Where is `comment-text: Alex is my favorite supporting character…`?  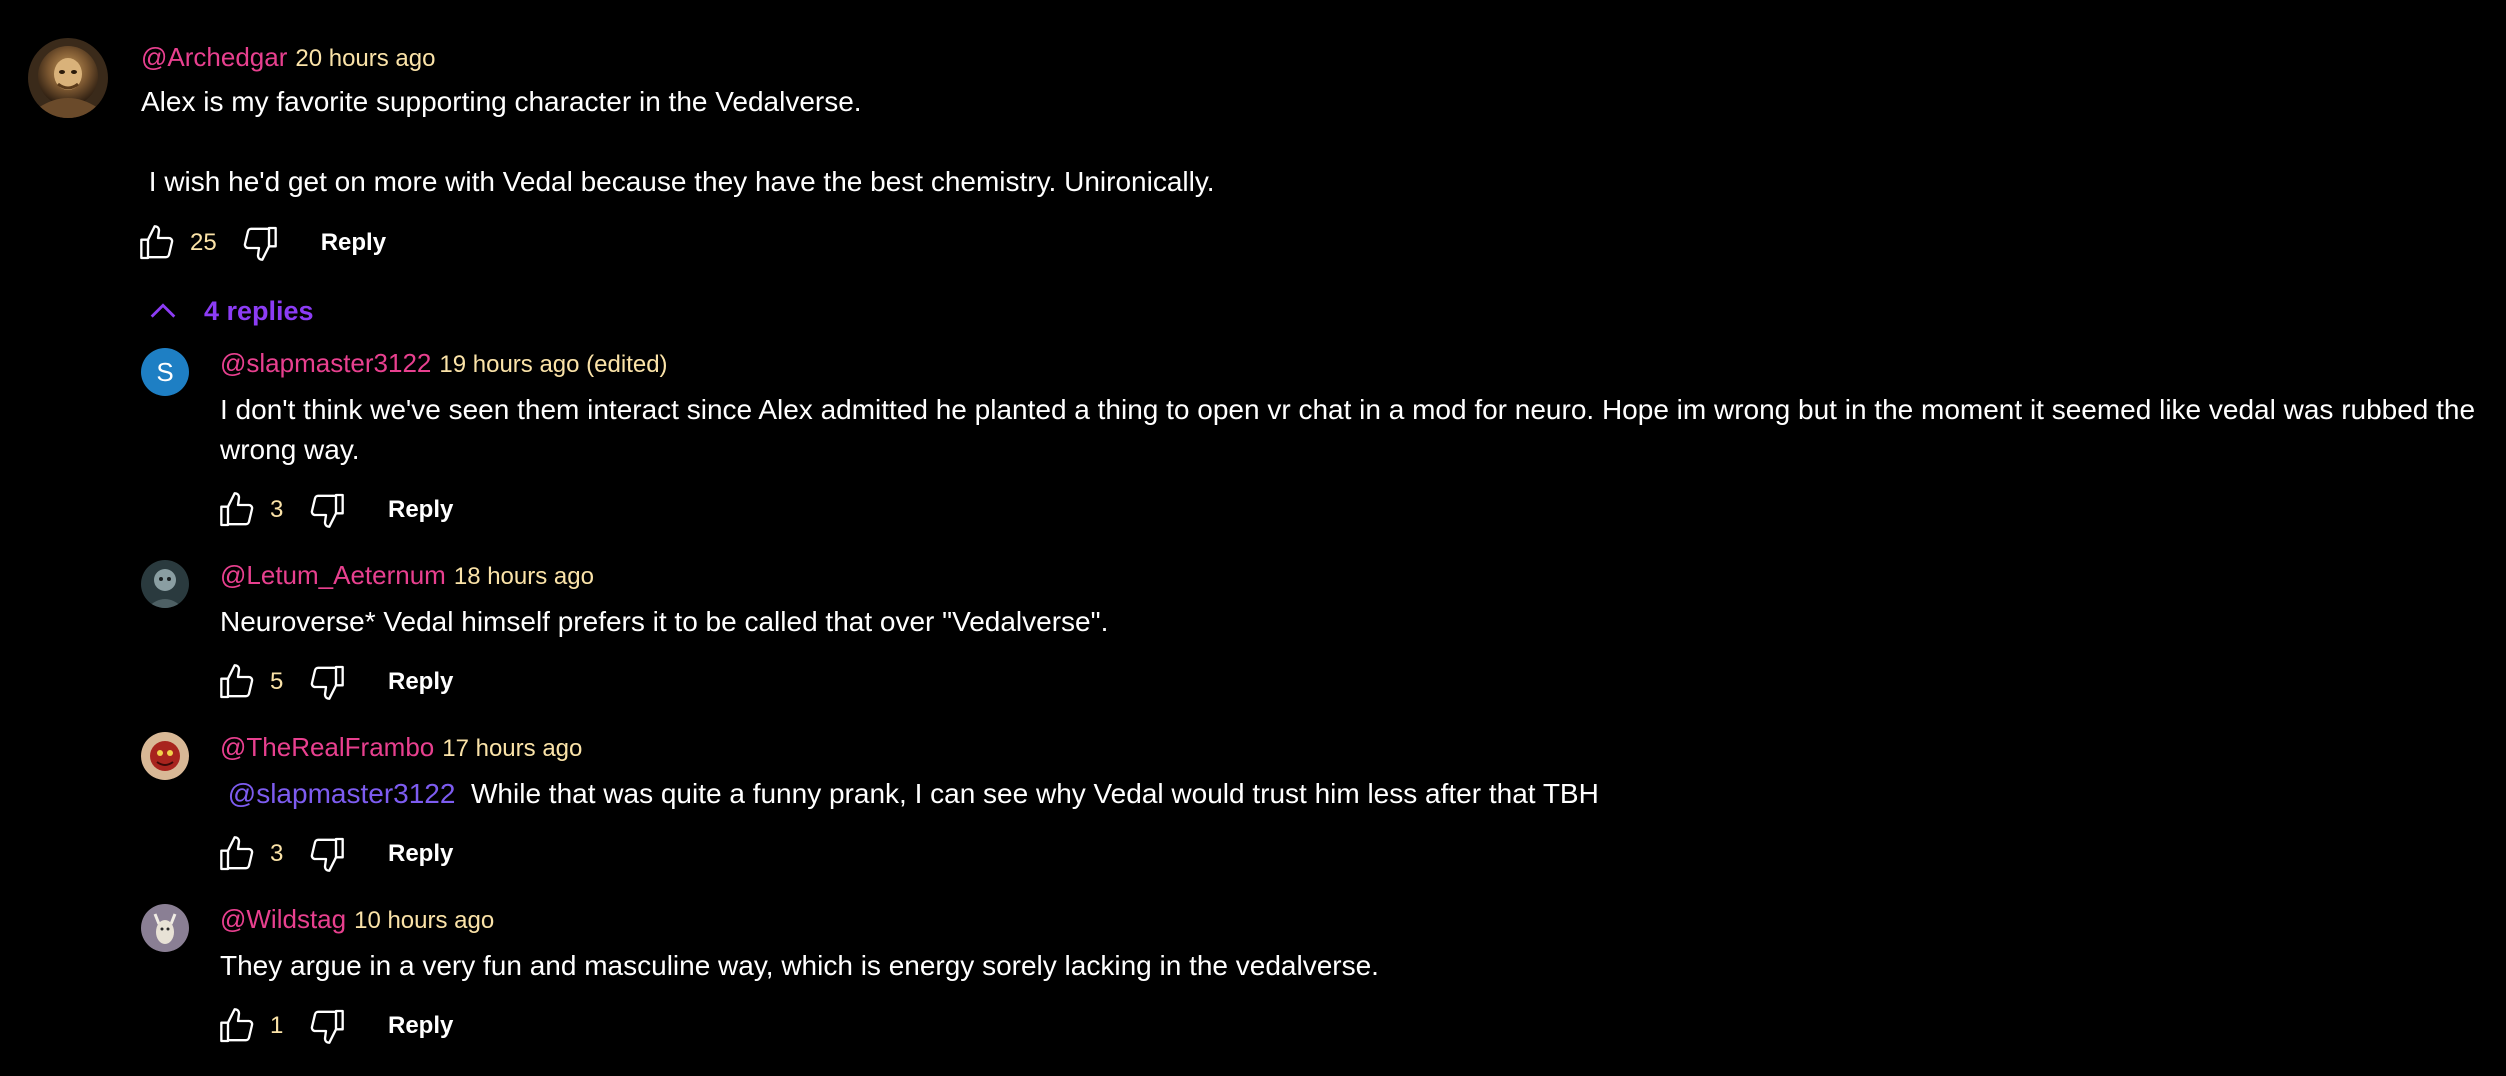 comment-text: Alex is my favorite supporting character… is located at coordinates (678, 141).